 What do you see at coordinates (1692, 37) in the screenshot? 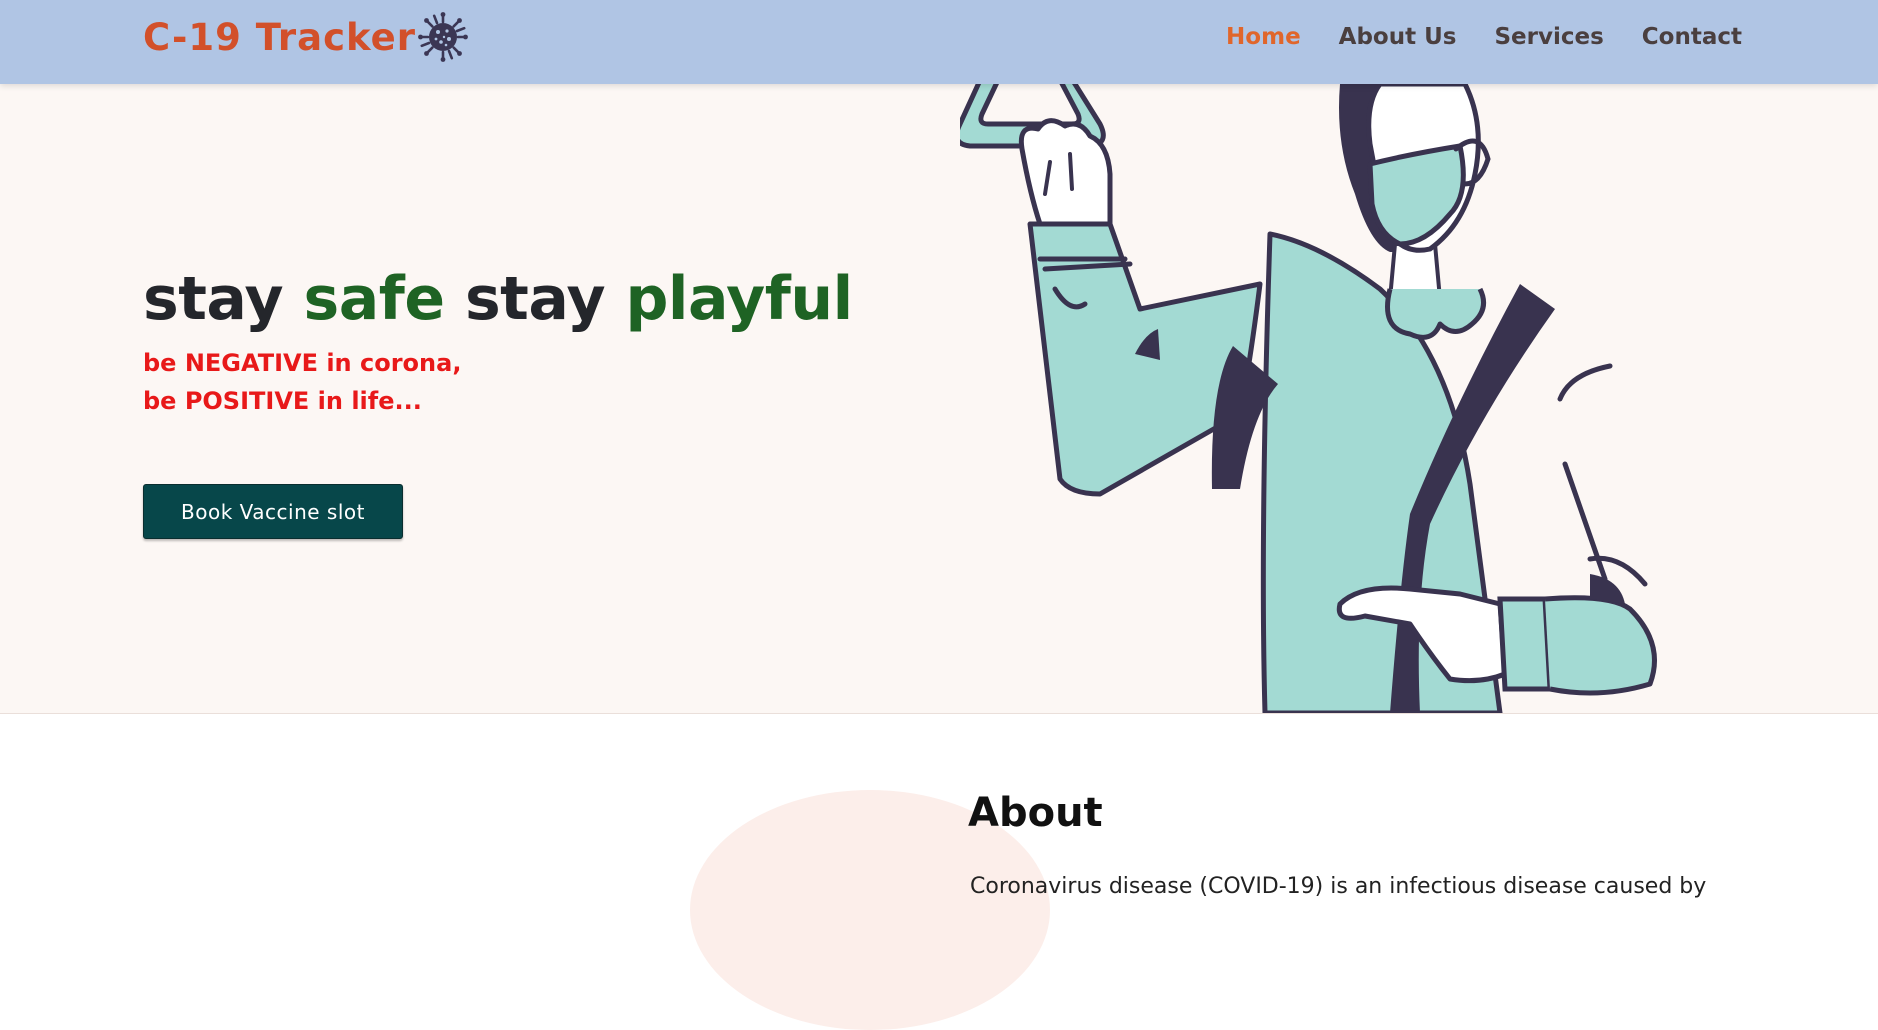
I see `nav-contact: Contact` at bounding box center [1692, 37].